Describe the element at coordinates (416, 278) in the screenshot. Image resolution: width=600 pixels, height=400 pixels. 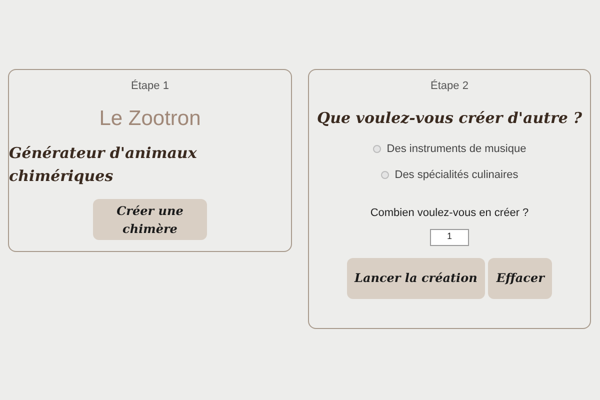
I see `launch-button: Lancer la création` at that location.